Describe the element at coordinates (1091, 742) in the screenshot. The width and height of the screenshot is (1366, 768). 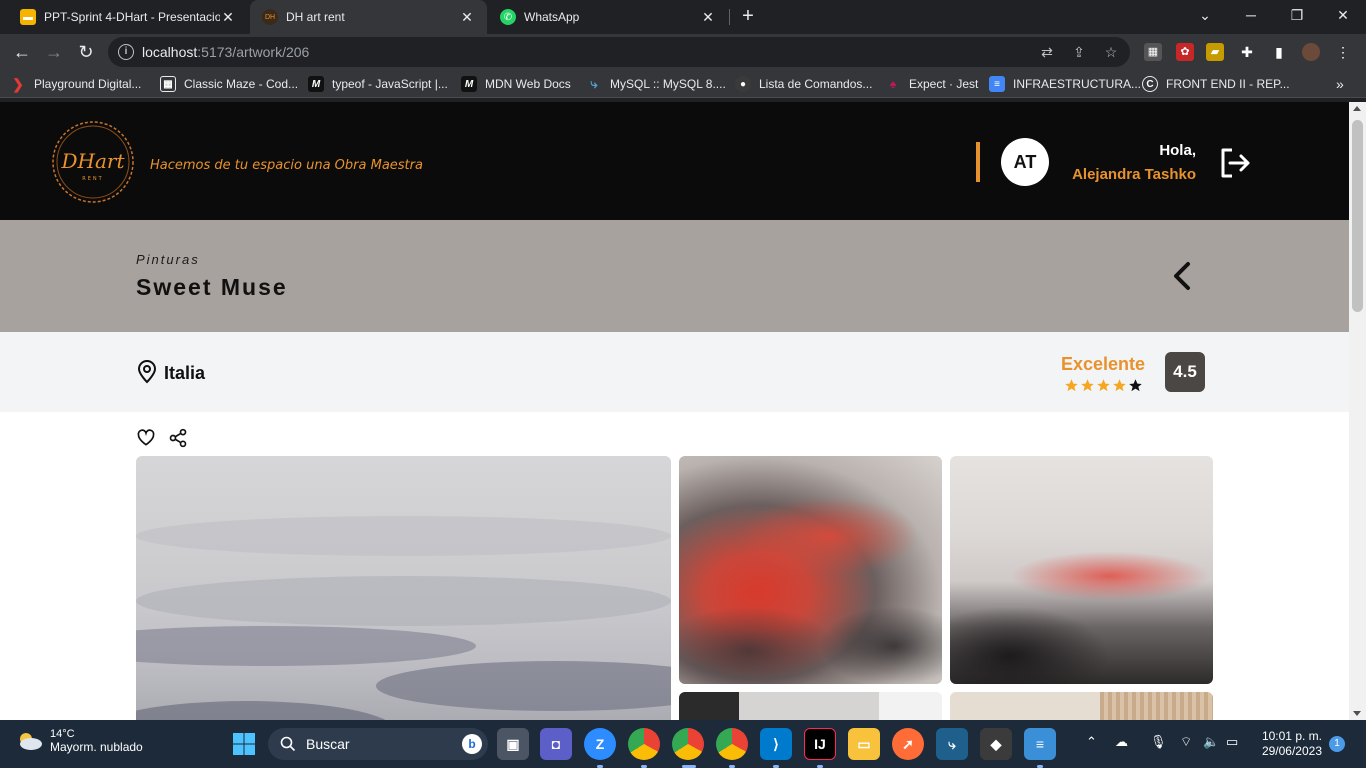
I see `chevron-up-icon: ⌃` at that location.